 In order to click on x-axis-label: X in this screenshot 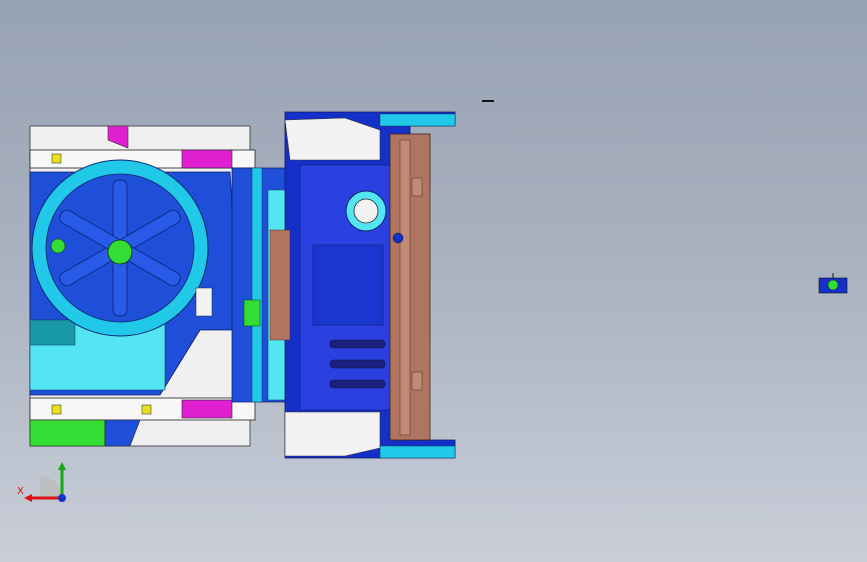, I will do `click(20, 491)`.